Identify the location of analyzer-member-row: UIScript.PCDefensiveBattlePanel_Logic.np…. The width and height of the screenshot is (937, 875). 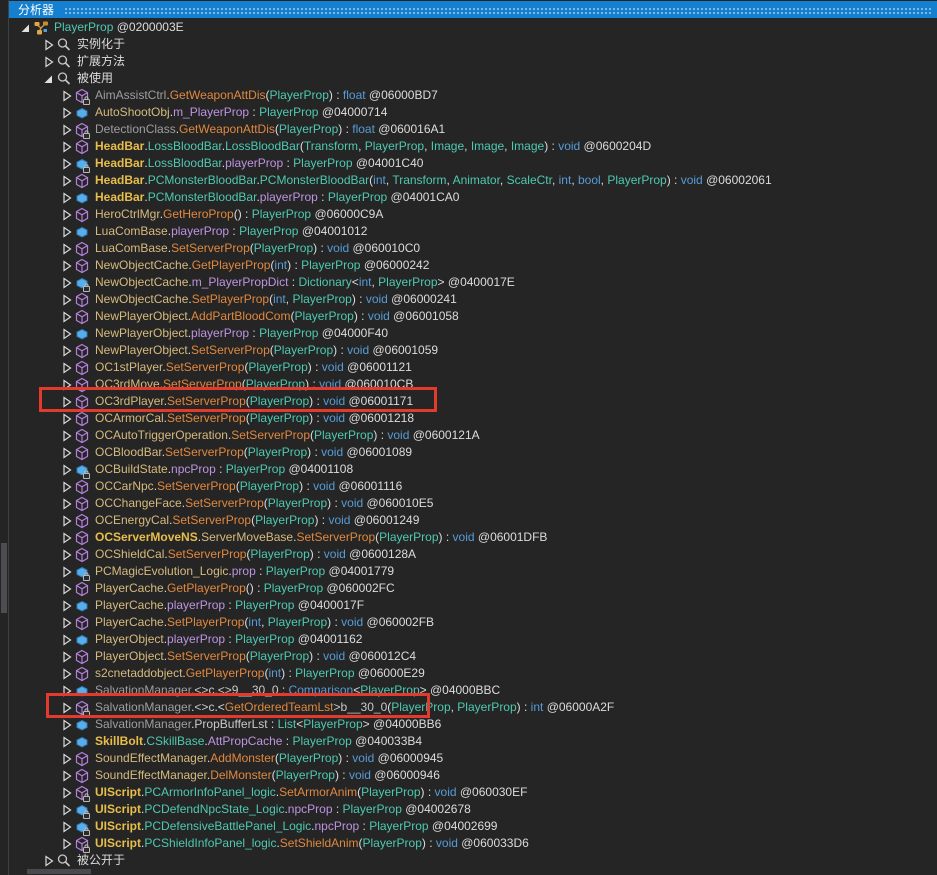
(473, 827).